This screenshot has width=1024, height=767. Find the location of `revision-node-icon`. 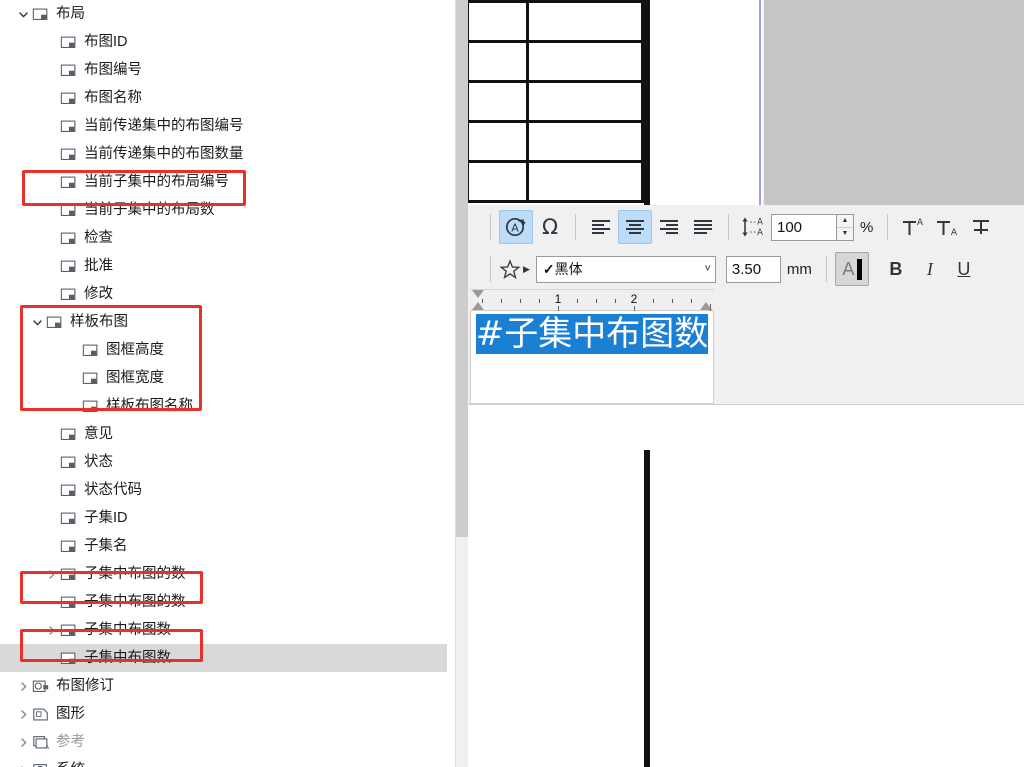

revision-node-icon is located at coordinates (40, 686).